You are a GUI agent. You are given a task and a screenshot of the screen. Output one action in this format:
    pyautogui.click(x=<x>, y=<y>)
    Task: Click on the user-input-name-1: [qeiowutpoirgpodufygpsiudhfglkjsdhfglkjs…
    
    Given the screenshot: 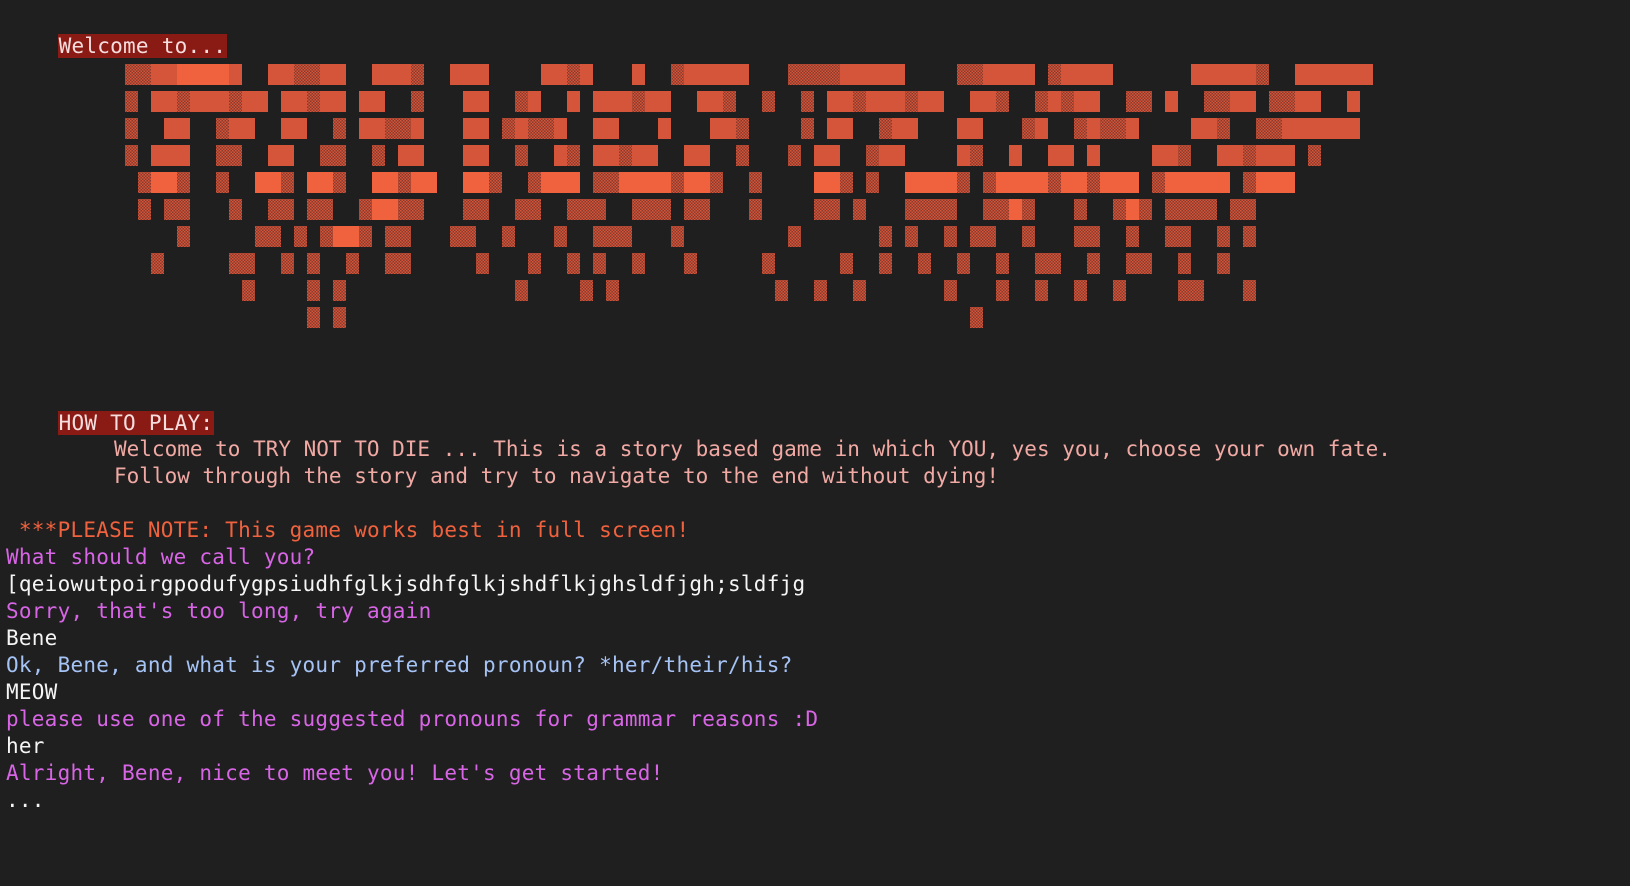 What is the action you would take?
    pyautogui.click(x=406, y=584)
    